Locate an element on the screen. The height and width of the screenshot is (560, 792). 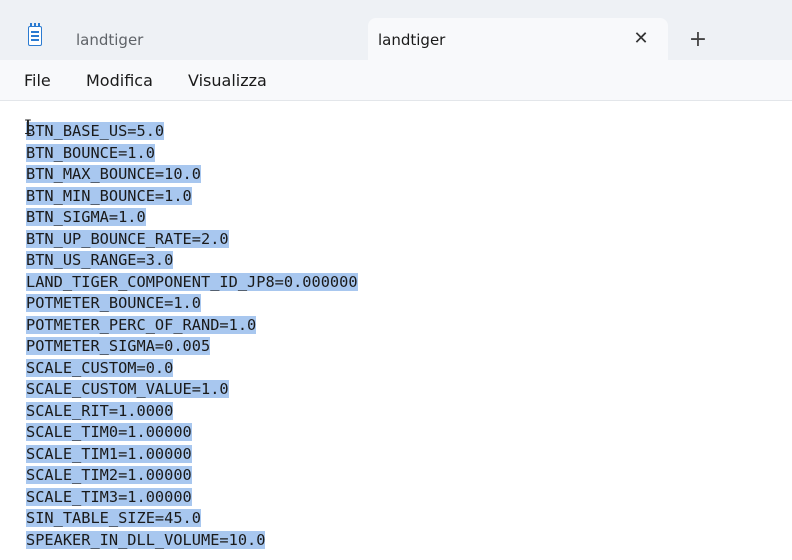
editor-line-text: POTMETER_PERC_OF_RAND=1.0 is located at coordinates (141, 324).